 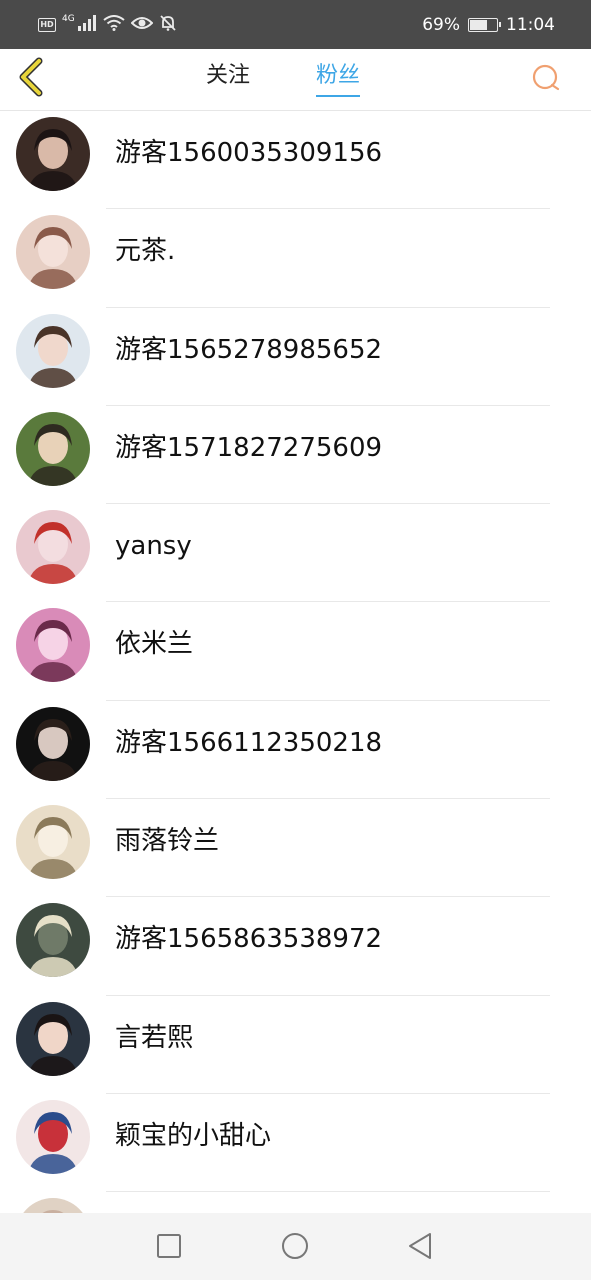 I want to click on status-left-icons: HD 4G, so click(x=107, y=25).